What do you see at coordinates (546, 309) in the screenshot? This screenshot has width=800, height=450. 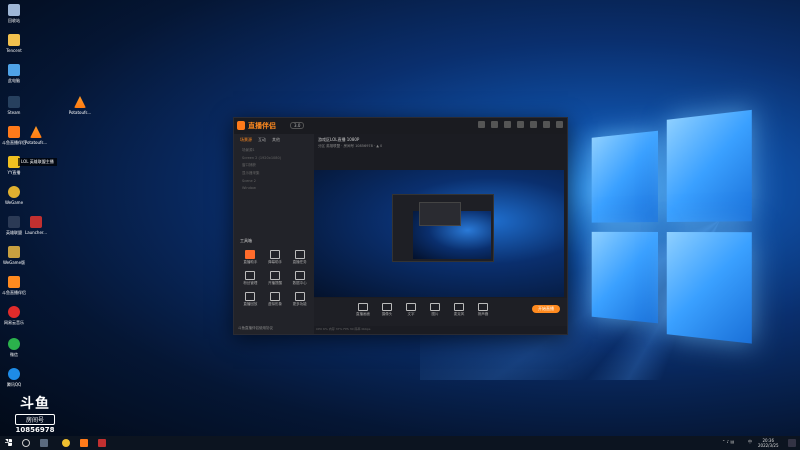 I see `start-live-button: 开始直播` at bounding box center [546, 309].